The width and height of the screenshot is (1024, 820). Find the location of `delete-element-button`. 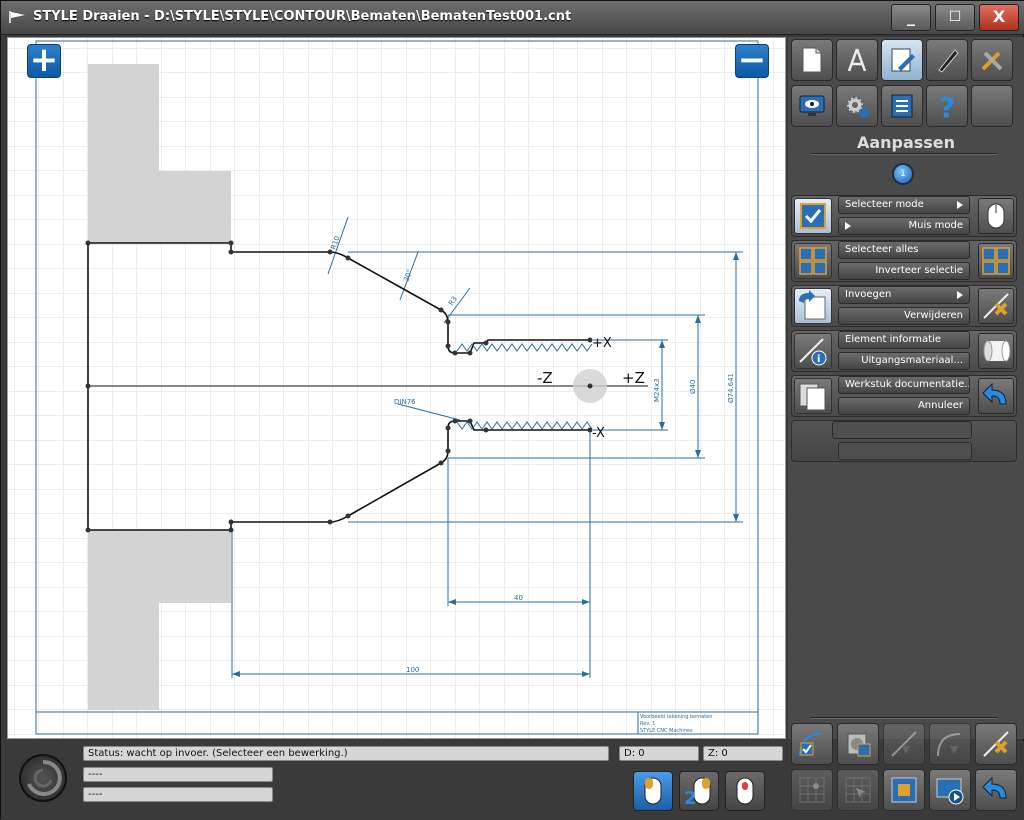

delete-element-button is located at coordinates (996, 744).